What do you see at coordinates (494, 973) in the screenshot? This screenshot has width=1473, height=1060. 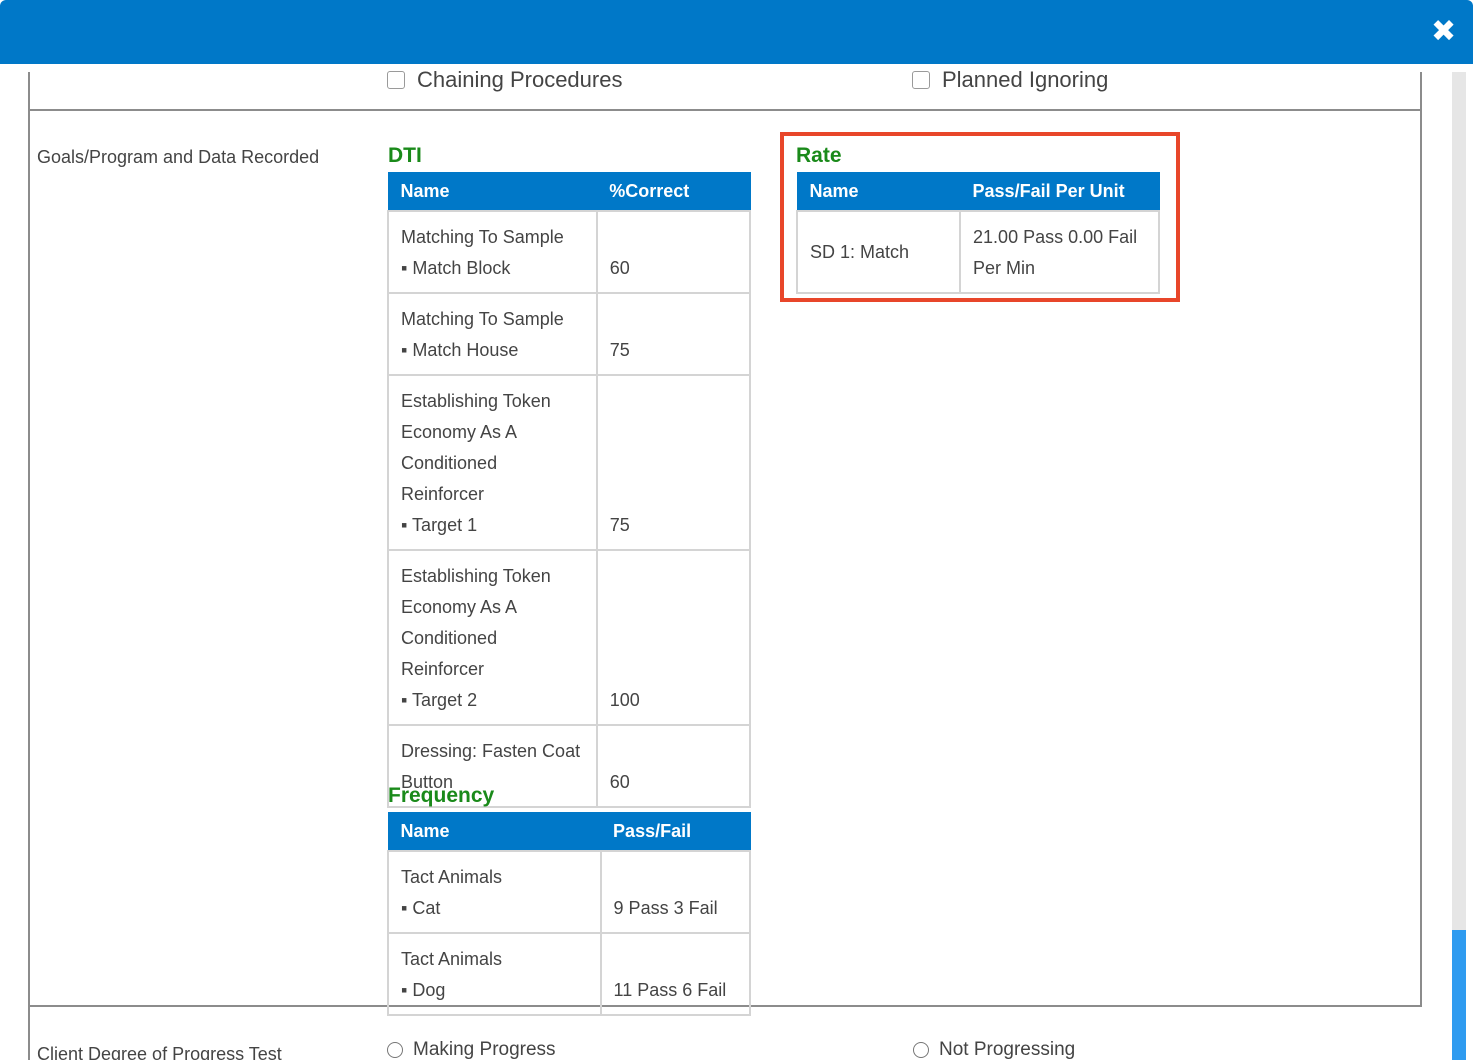 I see `cell-name: Tact Animals ▪ Dog` at bounding box center [494, 973].